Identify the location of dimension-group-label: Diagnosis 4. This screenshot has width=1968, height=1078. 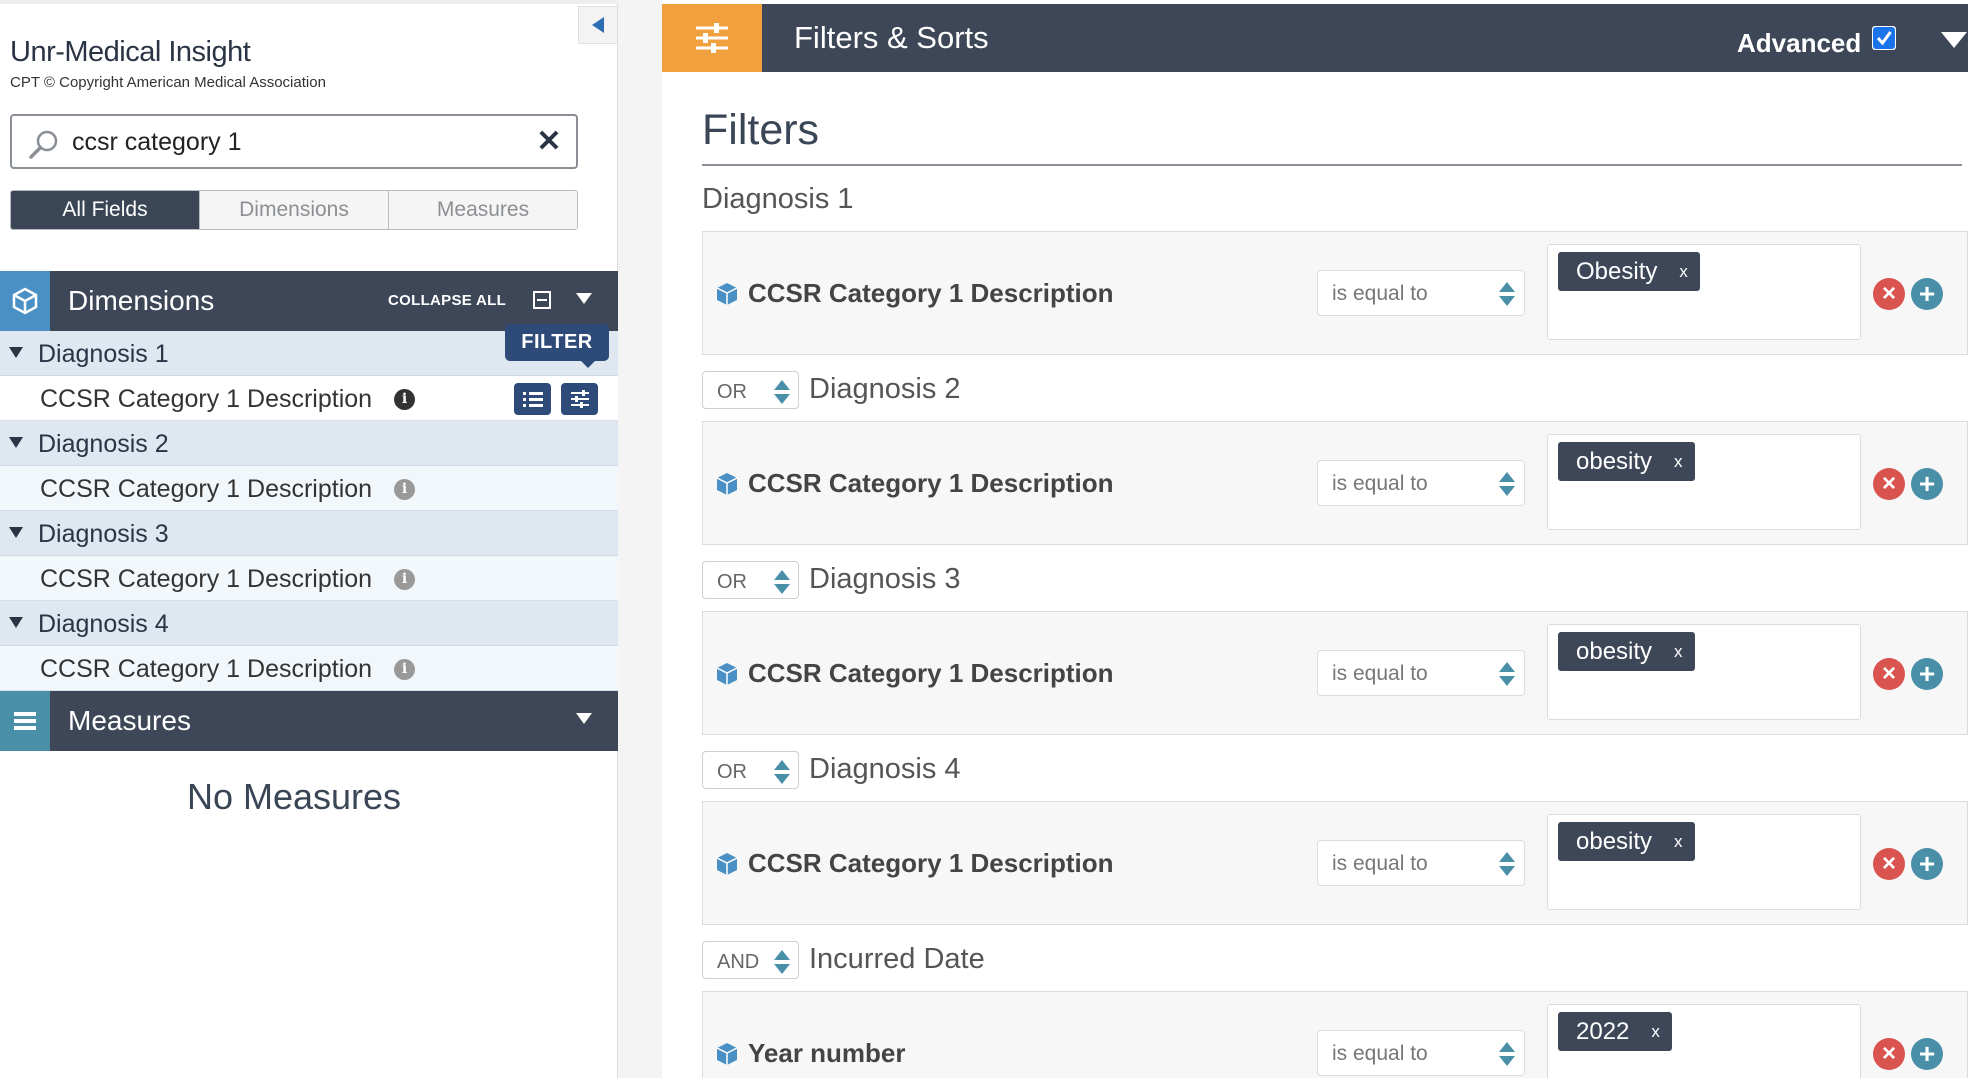
(103, 624).